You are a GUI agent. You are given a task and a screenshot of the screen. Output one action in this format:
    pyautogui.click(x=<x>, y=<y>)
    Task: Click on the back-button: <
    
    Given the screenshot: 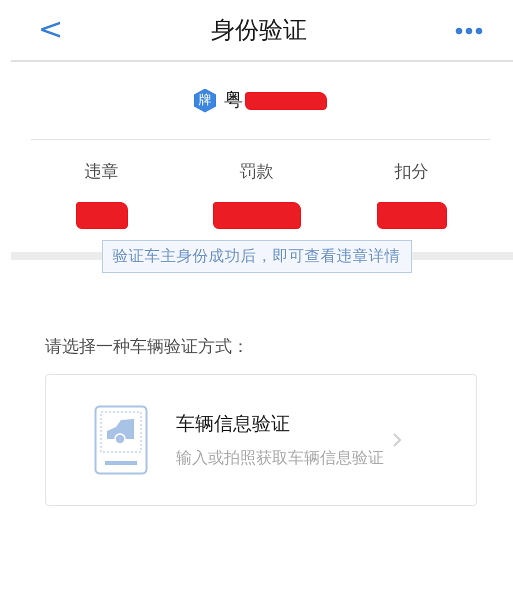 What is the action you would take?
    pyautogui.click(x=51, y=30)
    